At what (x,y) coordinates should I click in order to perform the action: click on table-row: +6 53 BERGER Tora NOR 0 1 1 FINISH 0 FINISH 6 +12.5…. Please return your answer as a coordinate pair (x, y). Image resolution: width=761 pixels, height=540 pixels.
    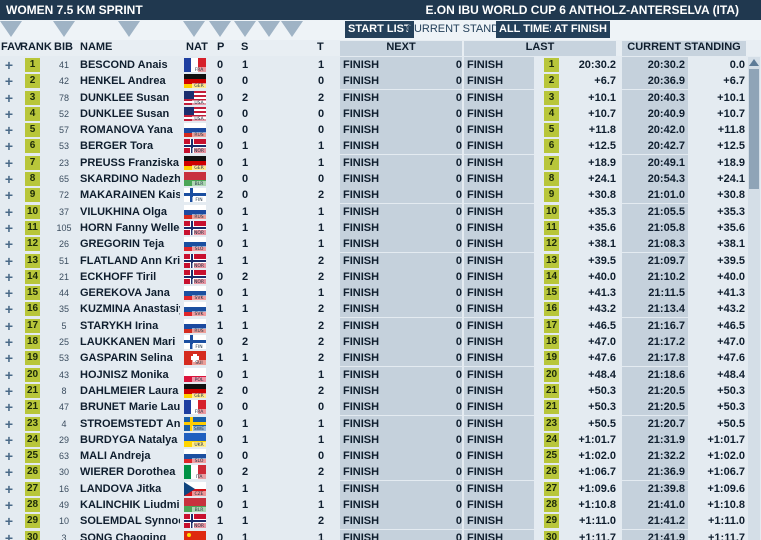
    Looking at the image, I should click on (373, 146).